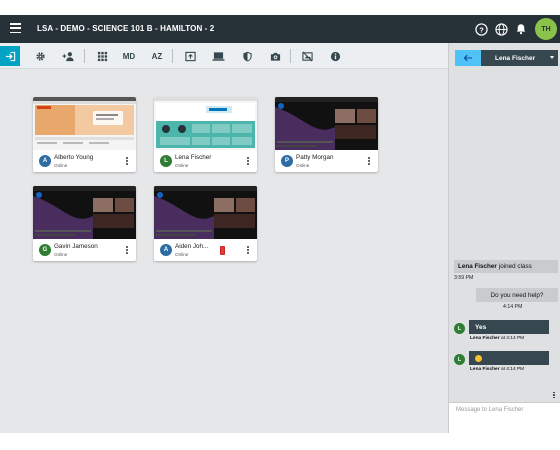  I want to click on student-card: A Aiden Joh... Online, so click(205, 223).